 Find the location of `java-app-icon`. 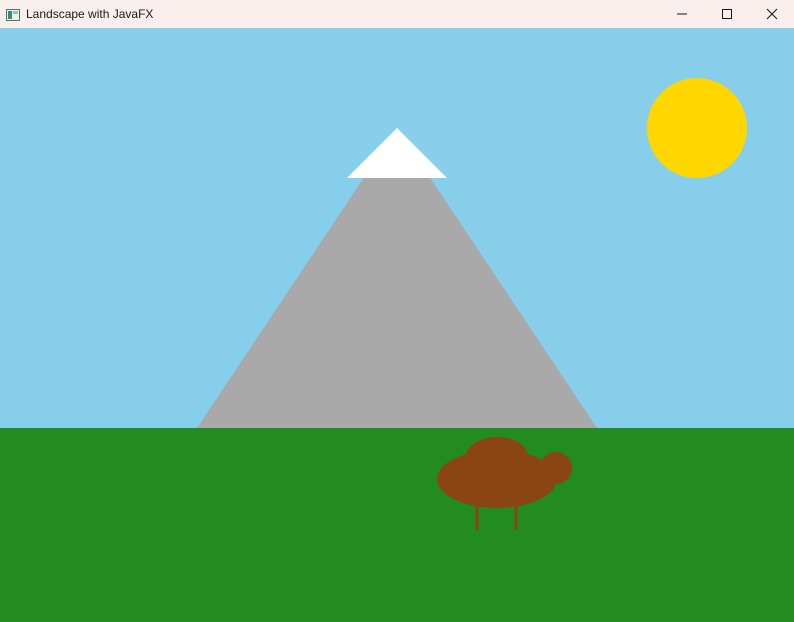

java-app-icon is located at coordinates (13, 14).